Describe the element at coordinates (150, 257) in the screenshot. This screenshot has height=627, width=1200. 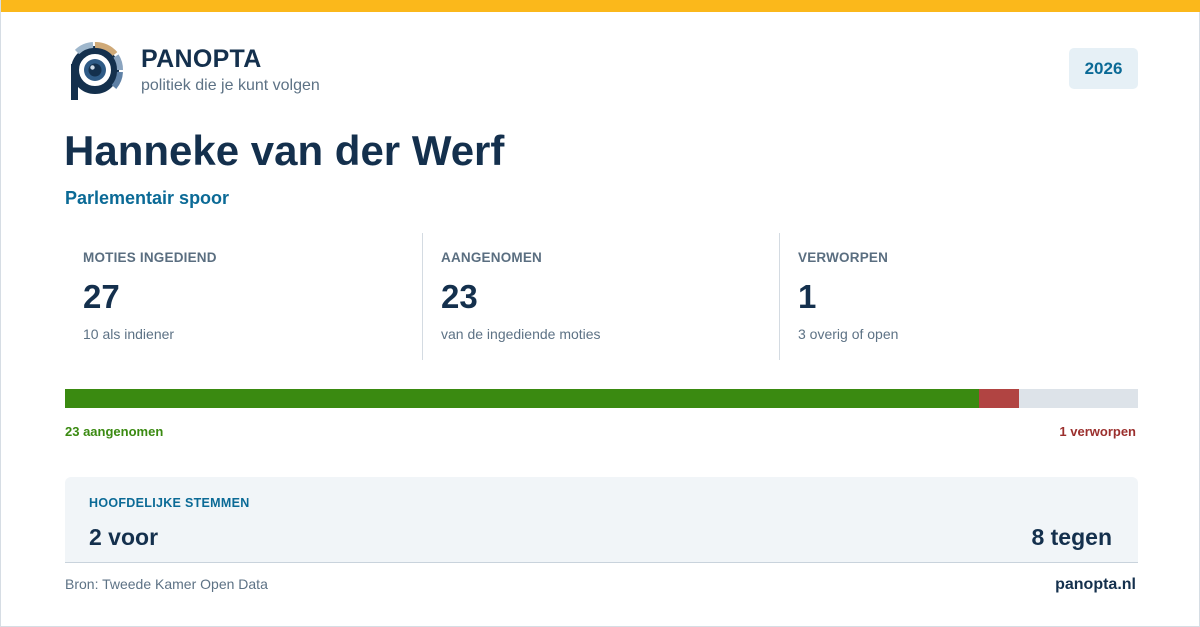
I see `stat-label: MOTIES INGEDIEND` at that location.